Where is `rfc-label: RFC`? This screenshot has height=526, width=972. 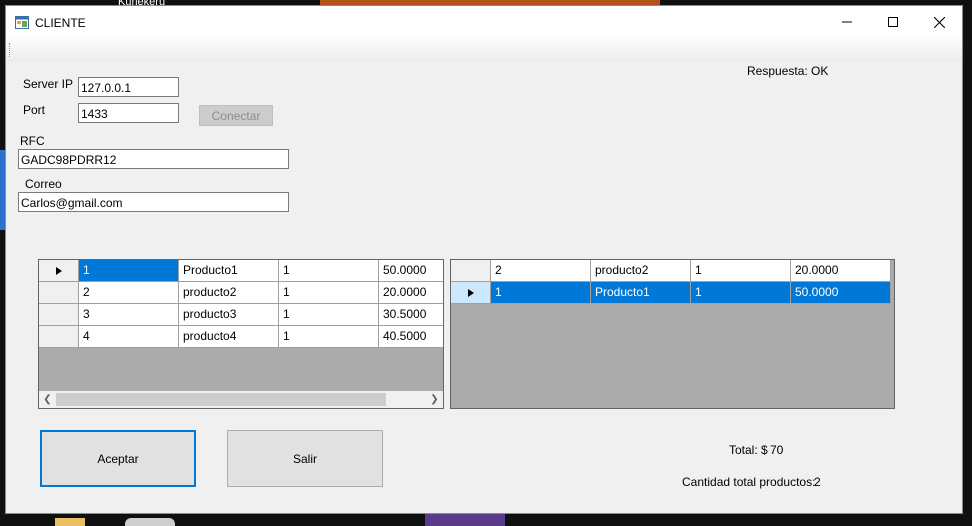 rfc-label: RFC is located at coordinates (32, 141).